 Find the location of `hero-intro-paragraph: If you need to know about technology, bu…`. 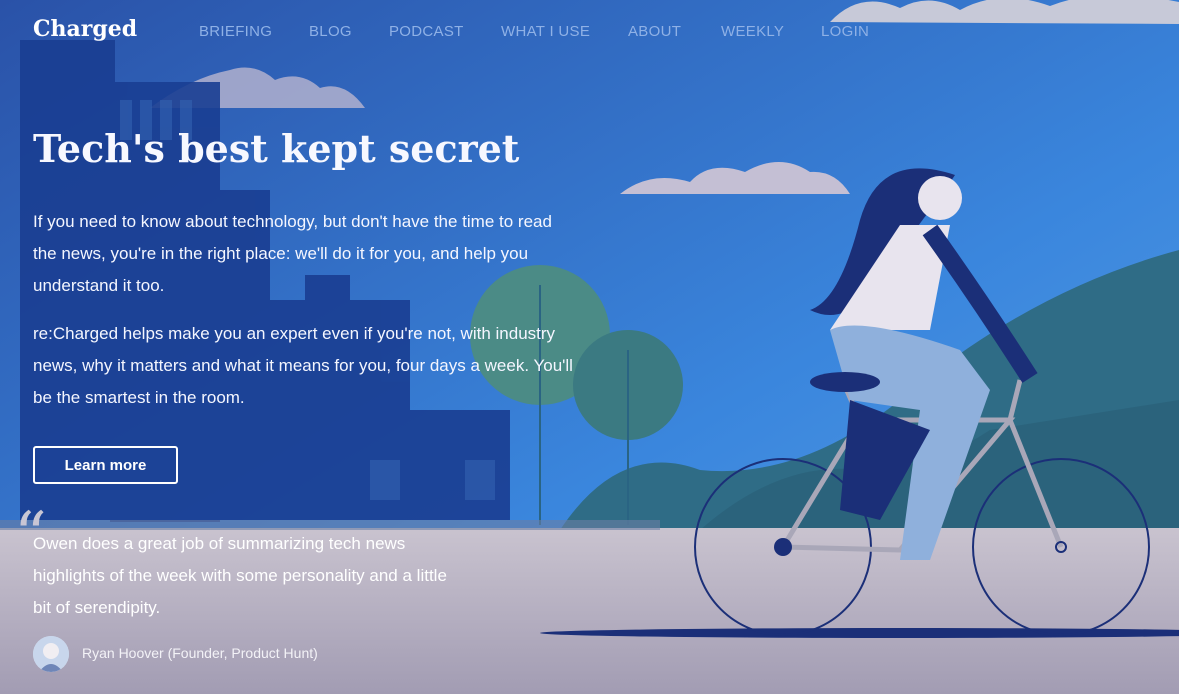

hero-intro-paragraph: If you need to know about technology, bu… is located at coordinates (292, 253).